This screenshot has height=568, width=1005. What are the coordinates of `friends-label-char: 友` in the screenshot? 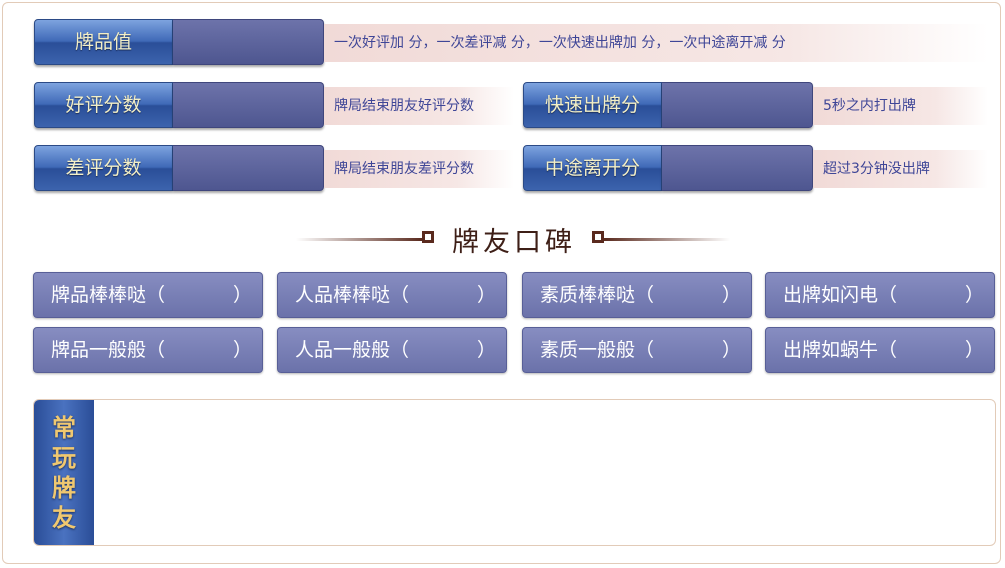 It's located at (64, 517).